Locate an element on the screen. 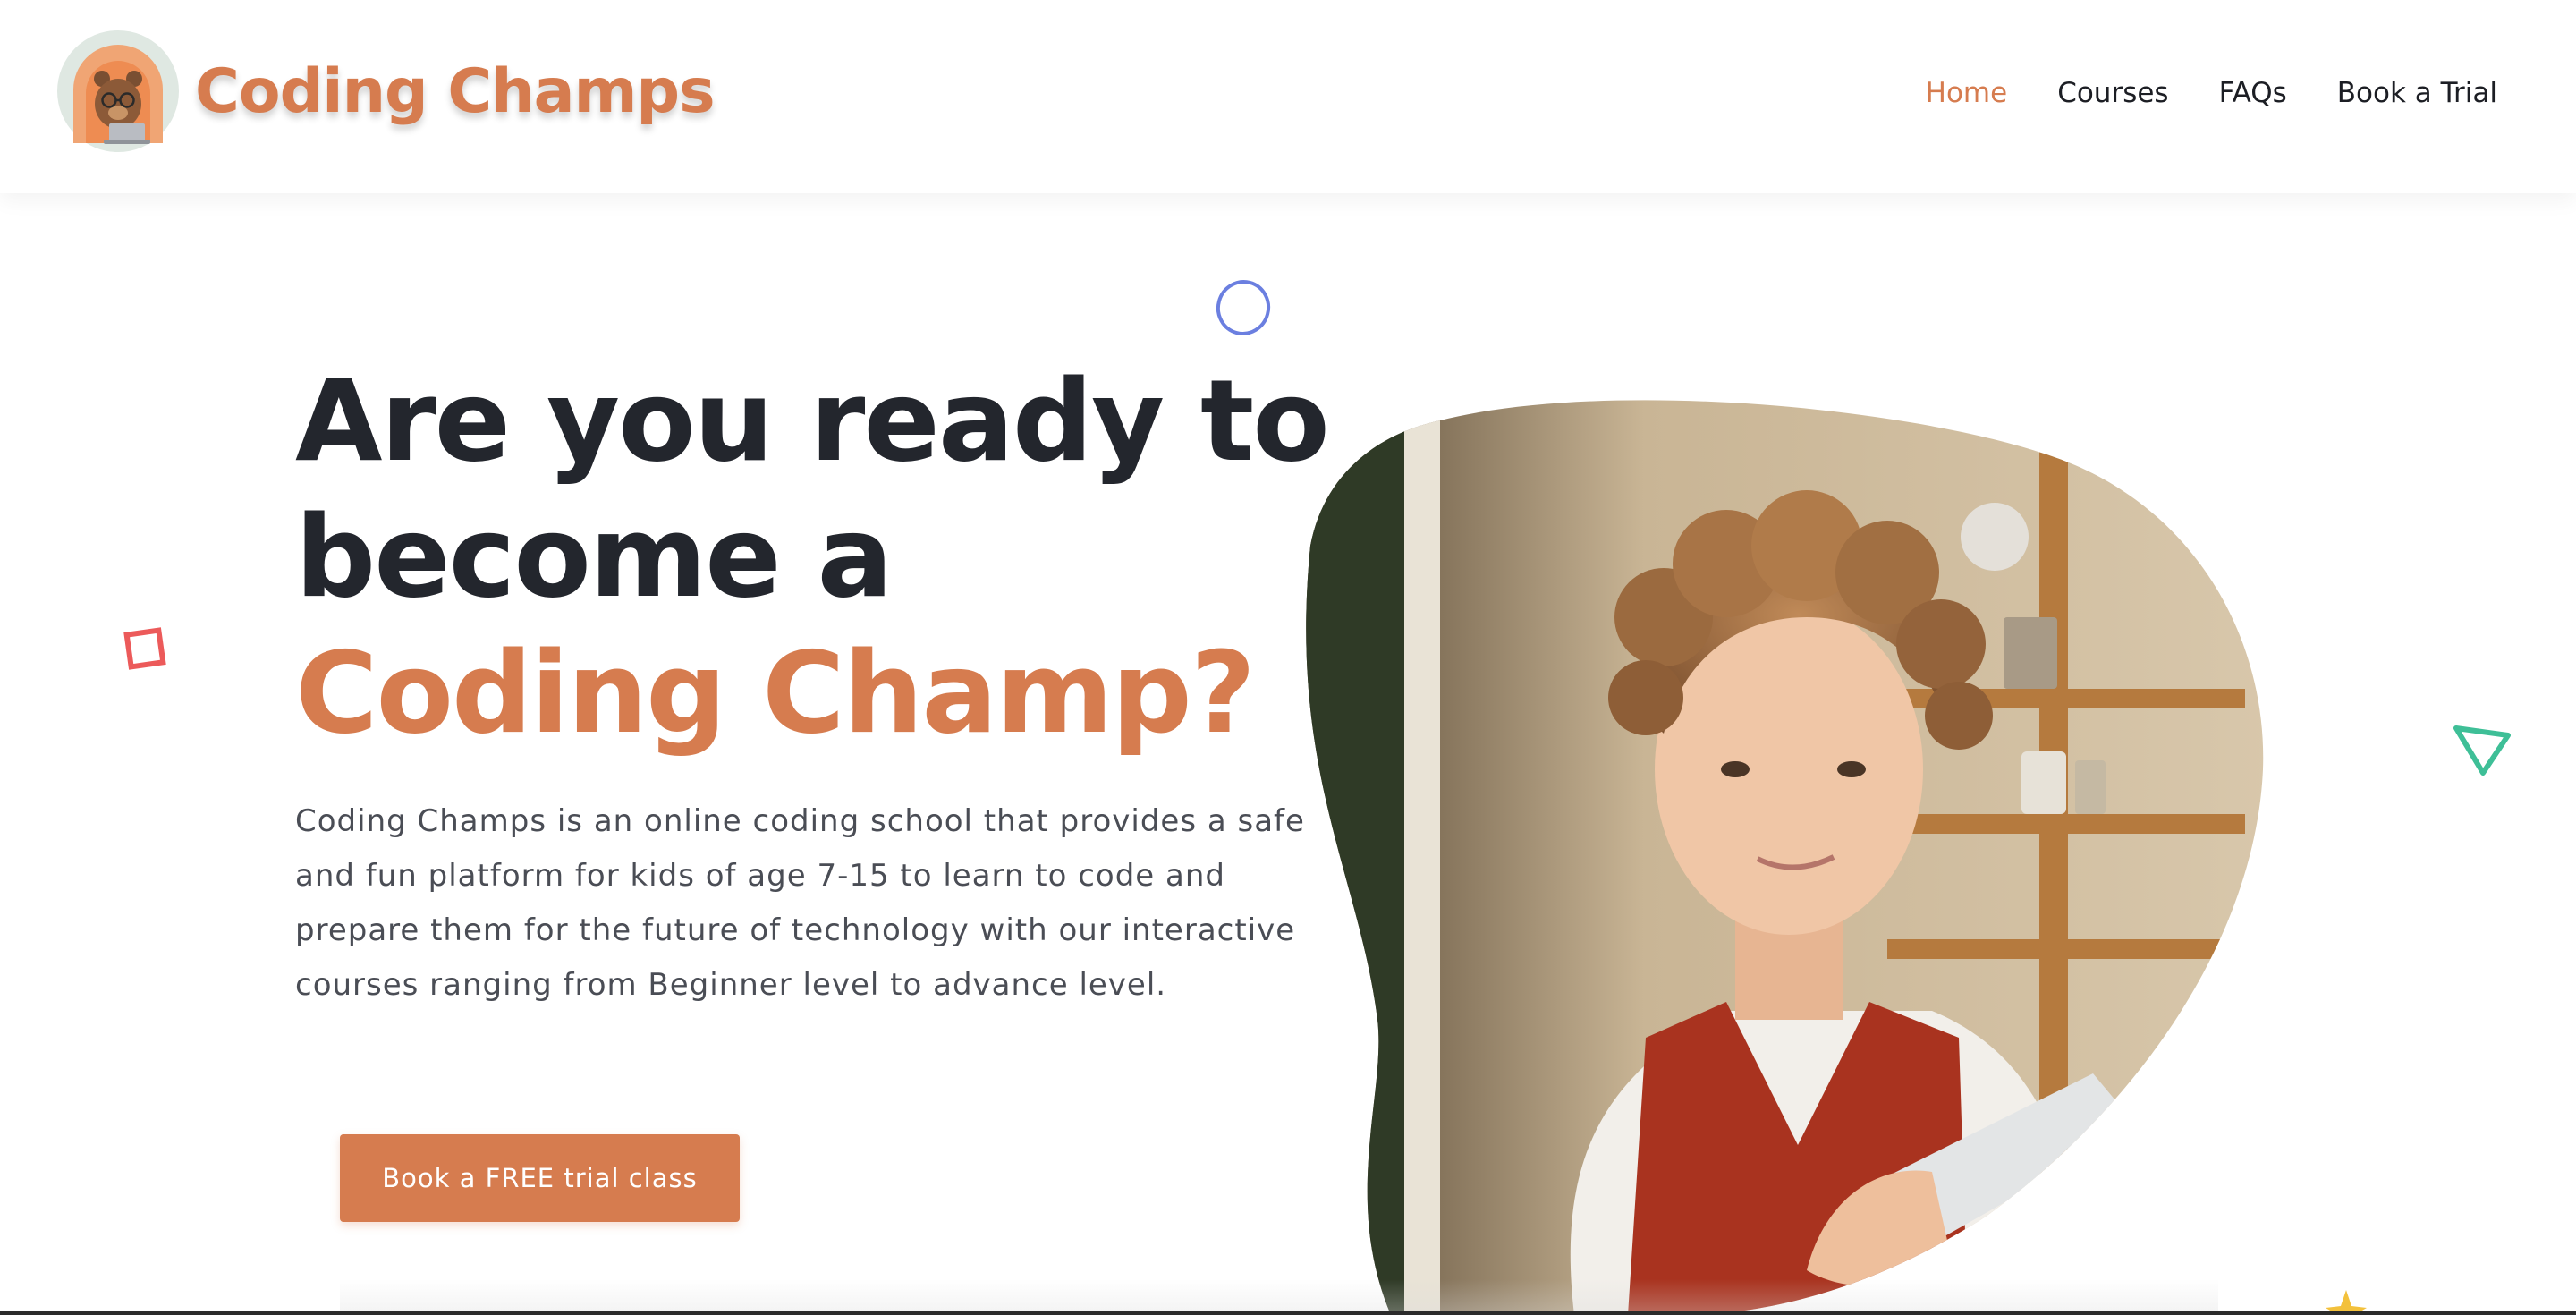 This screenshot has width=2576, height=1315. triangle-outline-icon is located at coordinates (2482, 750).